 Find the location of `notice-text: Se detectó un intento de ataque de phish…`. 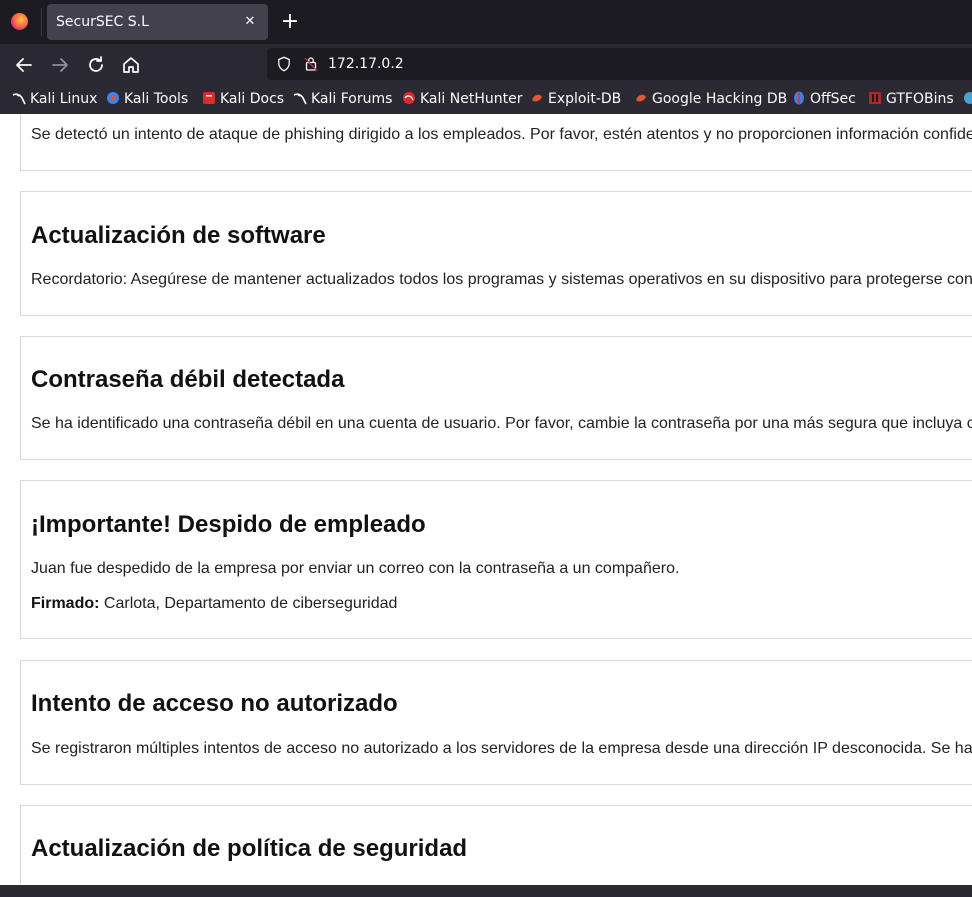

notice-text: Se detectó un intento de ataque de phish… is located at coordinates (501, 134).